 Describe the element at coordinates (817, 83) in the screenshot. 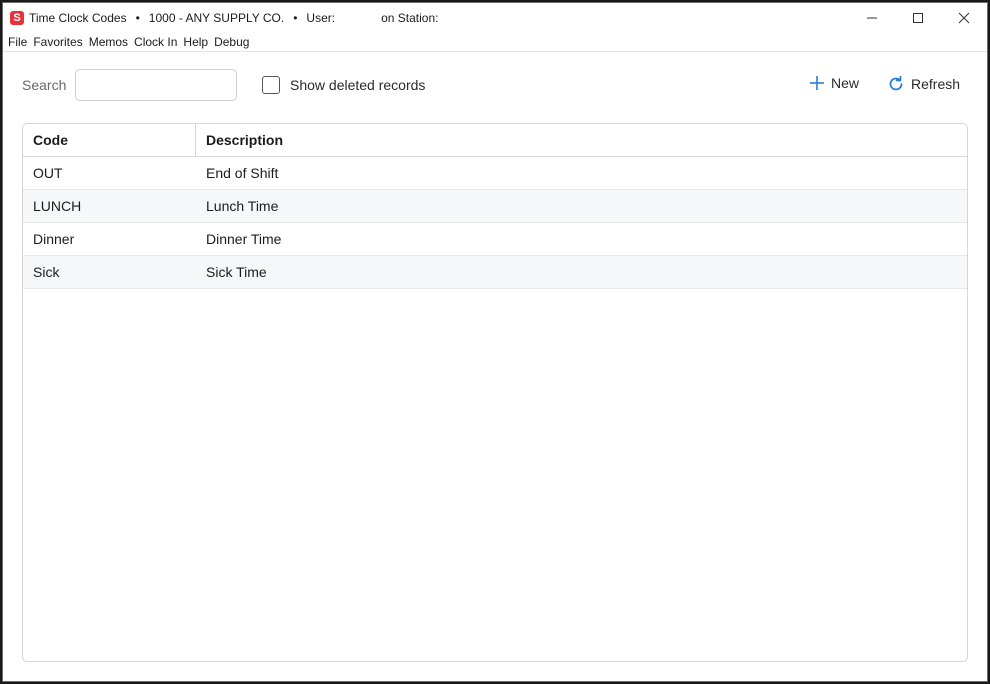

I see `plus-icon` at that location.